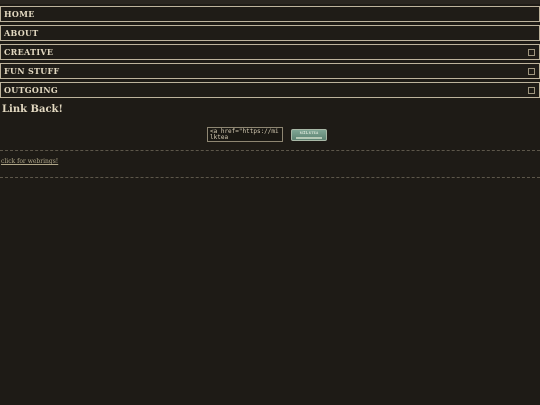 The image size is (540, 405). What do you see at coordinates (270, 90) in the screenshot?
I see `nav-item-outgoing: OUTGOING` at bounding box center [270, 90].